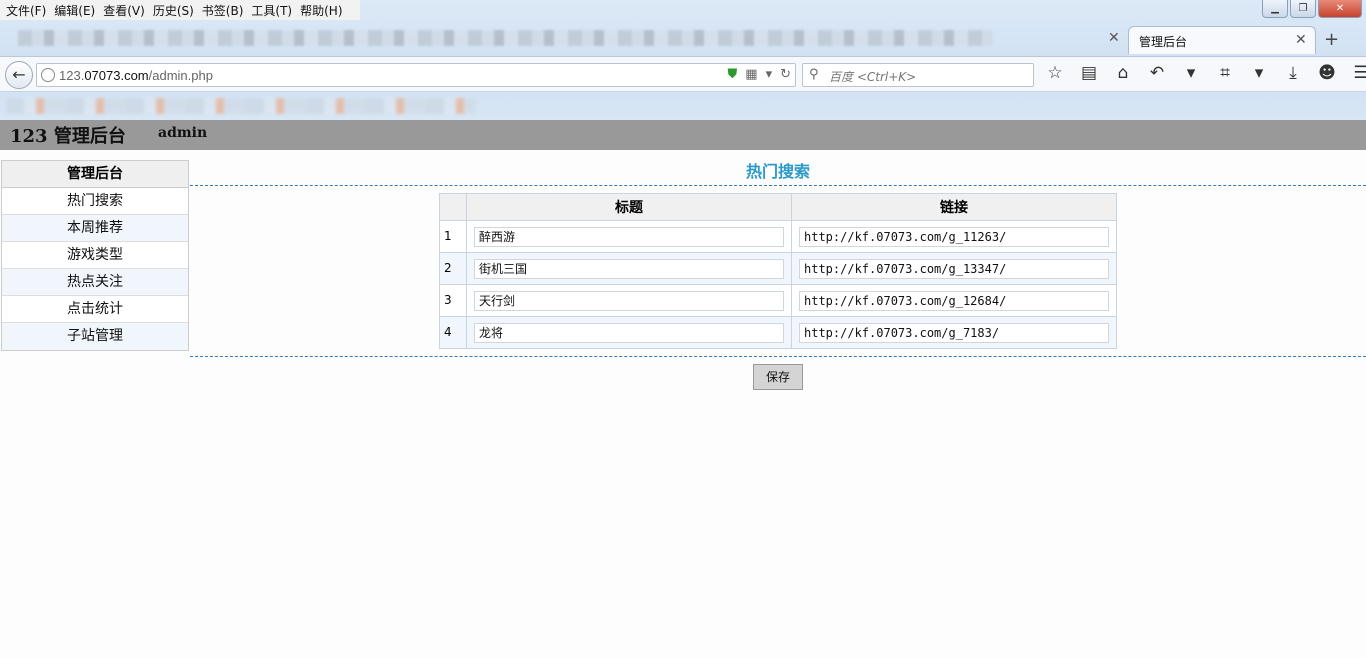  Describe the element at coordinates (814, 74) in the screenshot. I see `search-icon: ⚲` at that location.